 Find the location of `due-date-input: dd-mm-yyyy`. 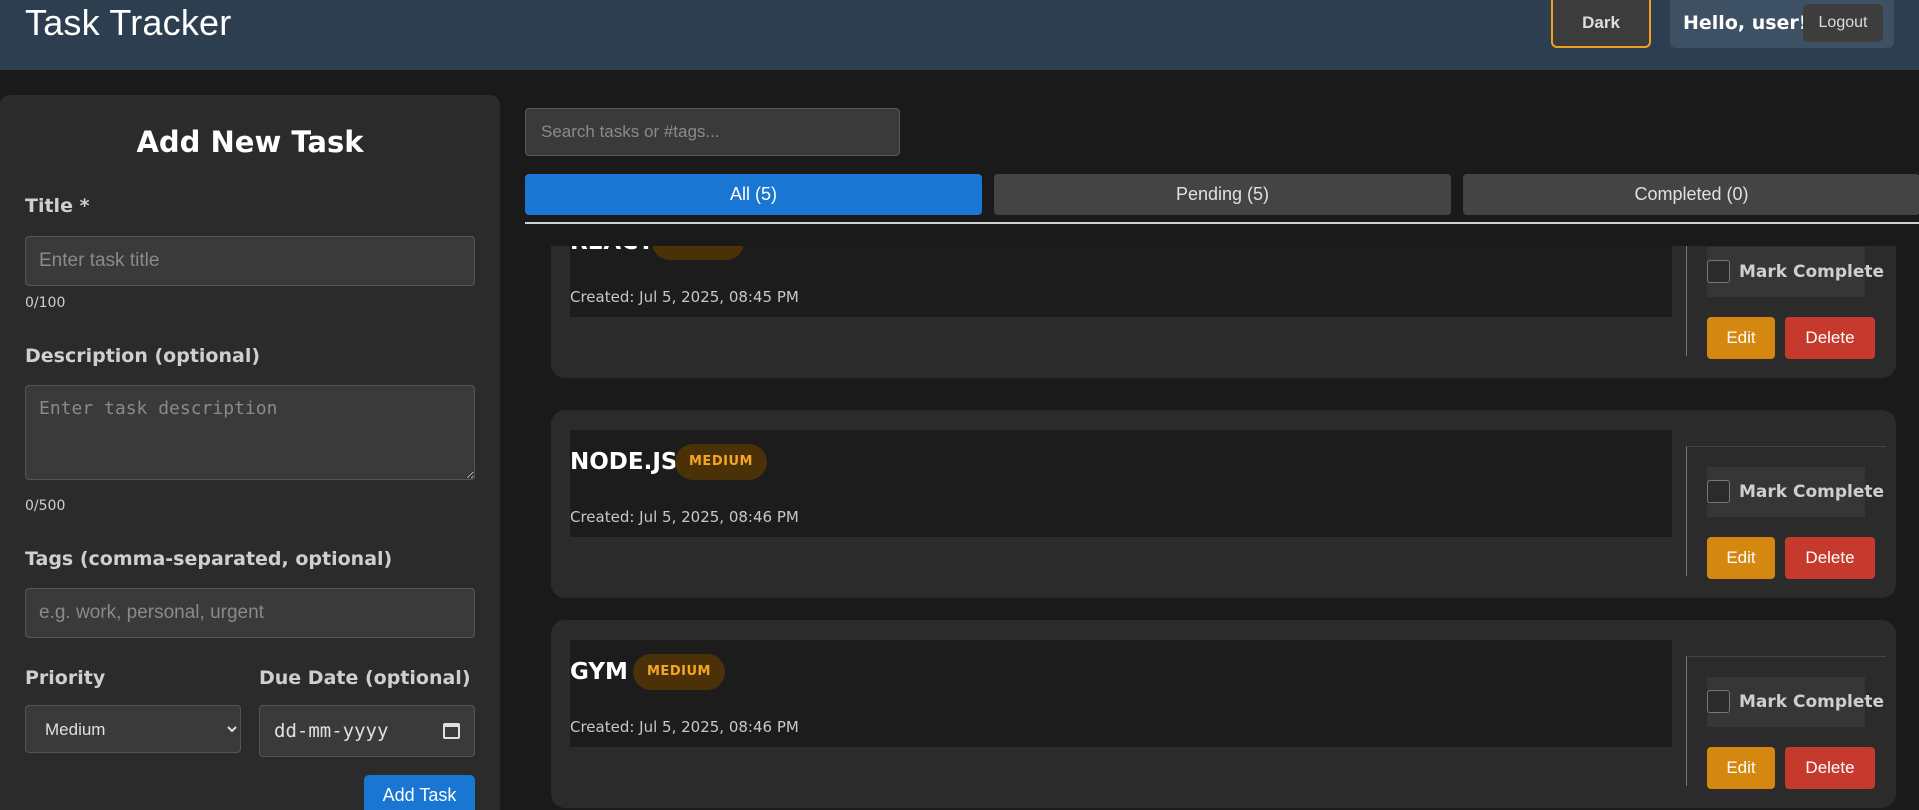

due-date-input: dd-mm-yyyy is located at coordinates (367, 731).